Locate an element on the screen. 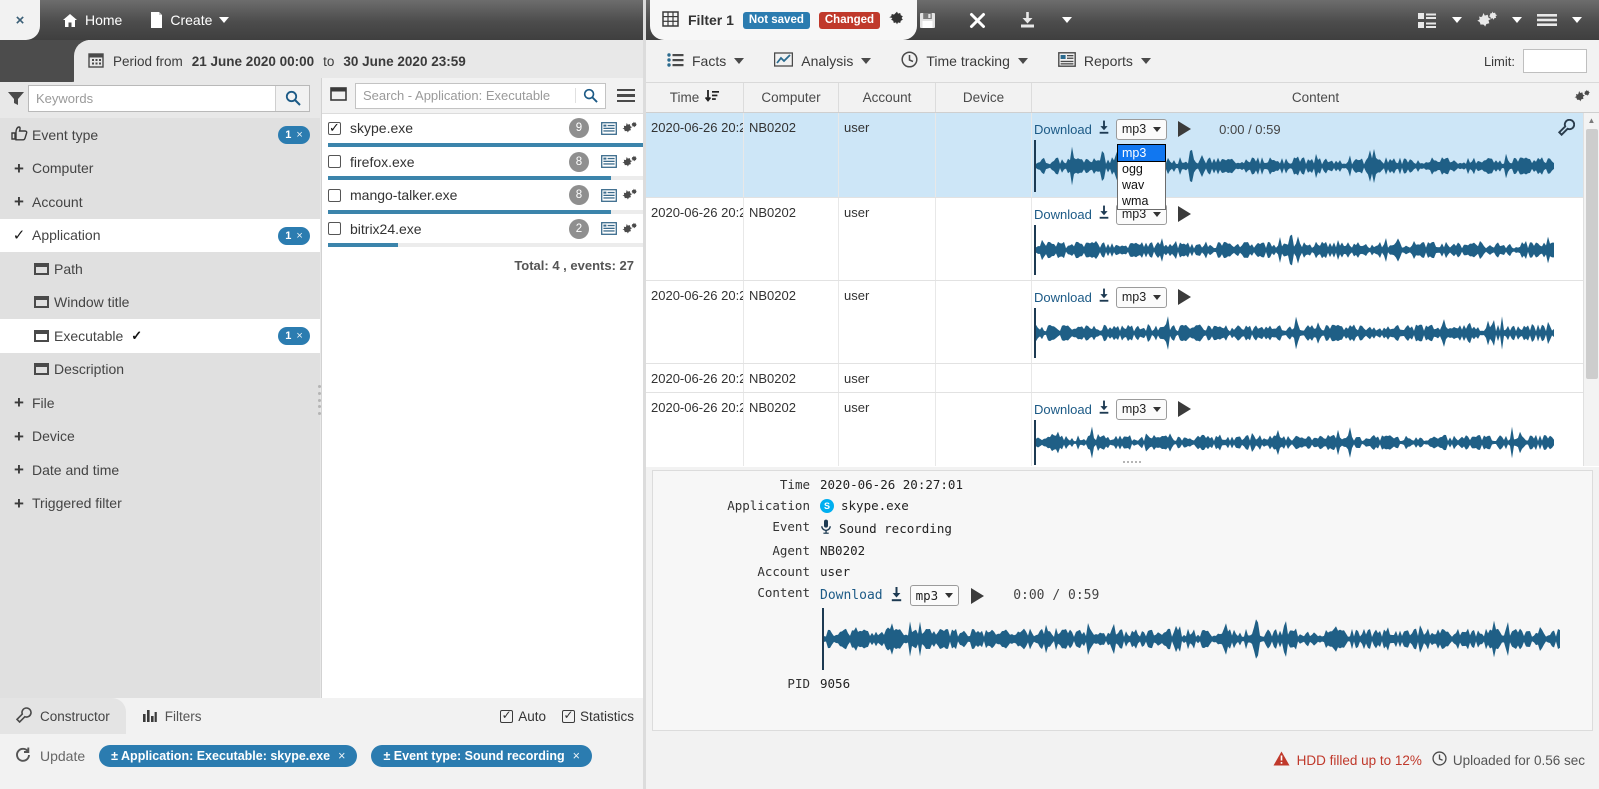  column-settings-icon is located at coordinates (1582, 98).